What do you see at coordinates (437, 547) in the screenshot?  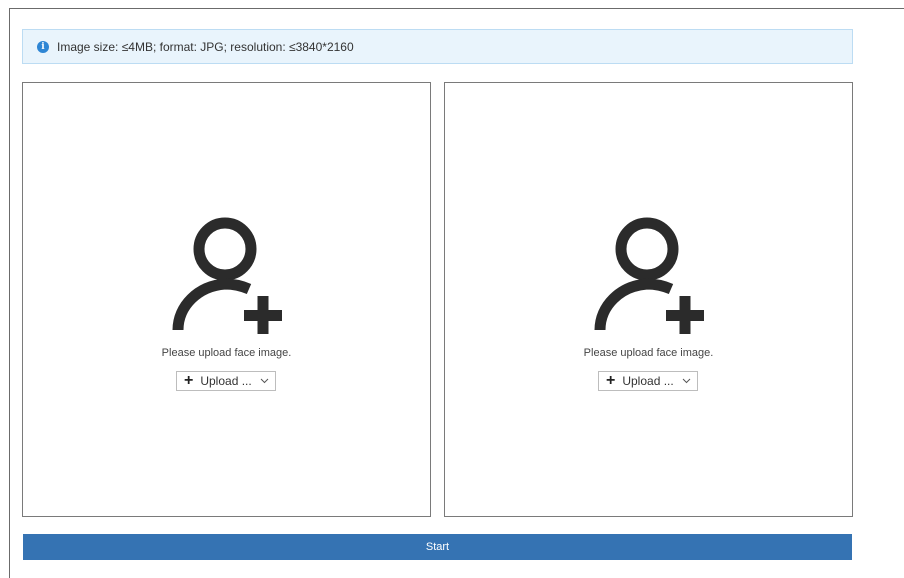 I see `start-button: Start` at bounding box center [437, 547].